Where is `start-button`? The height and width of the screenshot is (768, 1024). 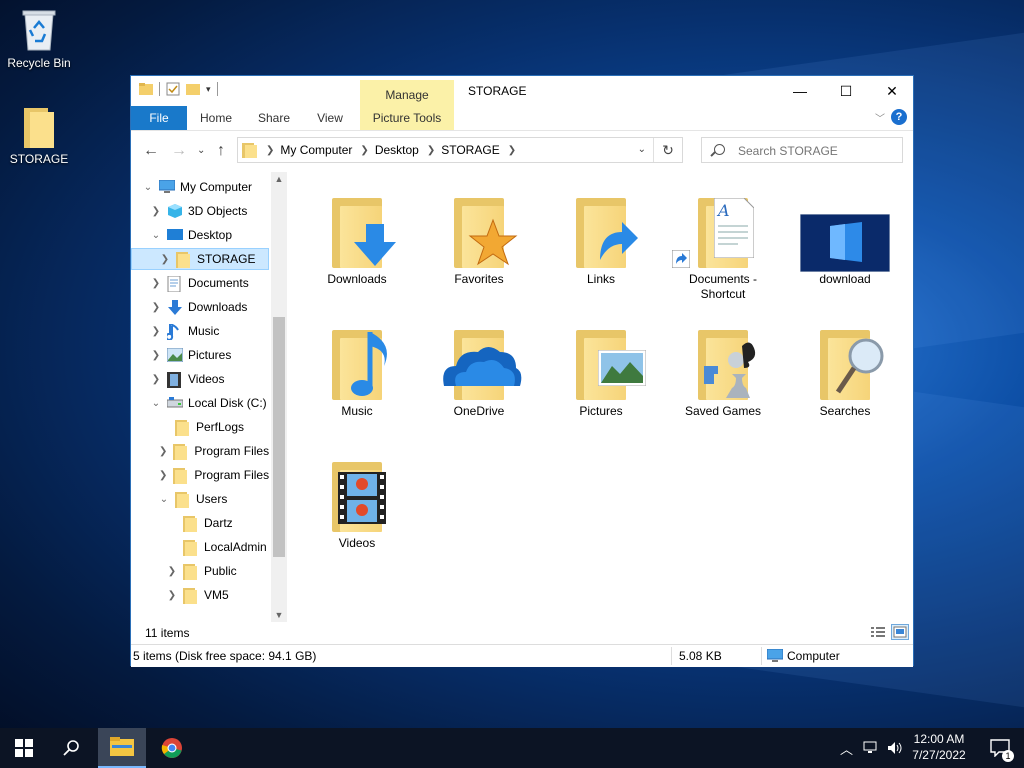
start-button is located at coordinates (24, 748).